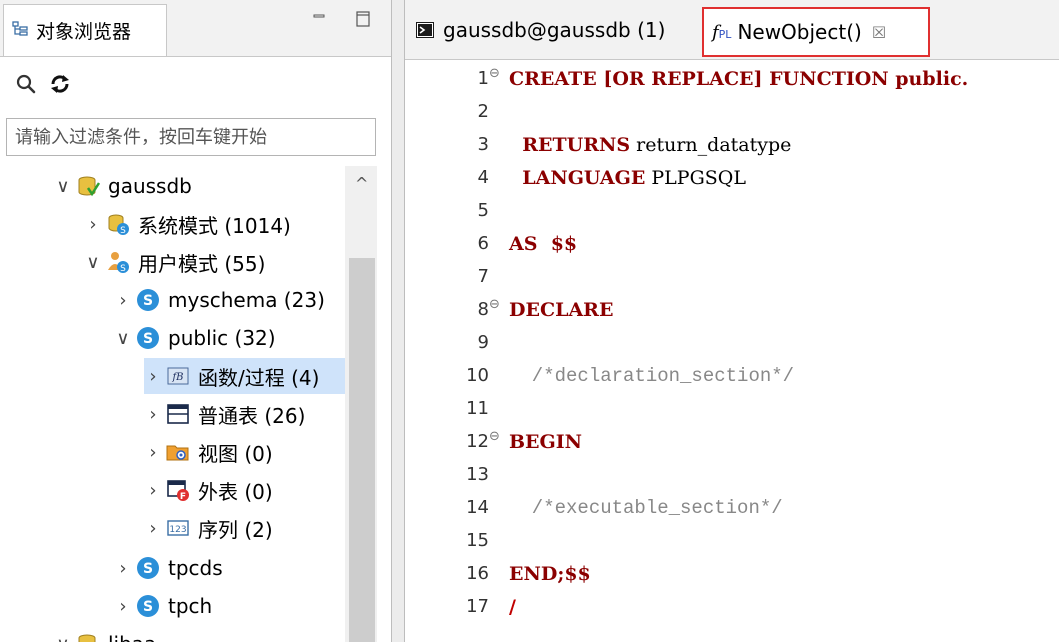 The width and height of the screenshot is (1059, 642). Describe the element at coordinates (732, 579) in the screenshot. I see `code-line: 16 END;$$` at that location.